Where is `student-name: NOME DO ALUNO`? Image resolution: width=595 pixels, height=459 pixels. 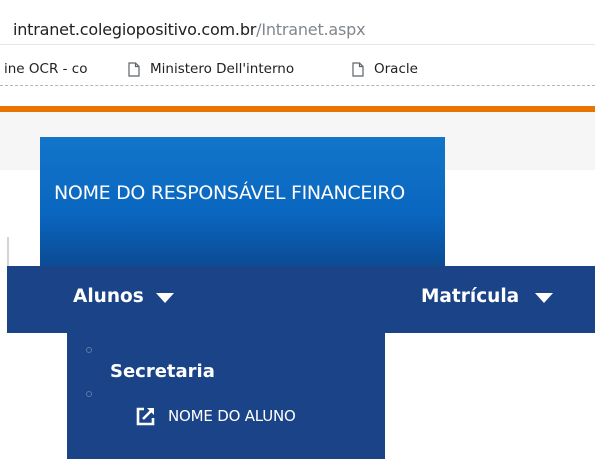
student-name: NOME DO ALUNO is located at coordinates (232, 416).